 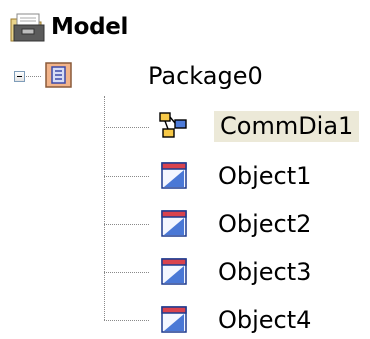 What do you see at coordinates (19, 76) in the screenshot?
I see `collapse-toggle` at bounding box center [19, 76].